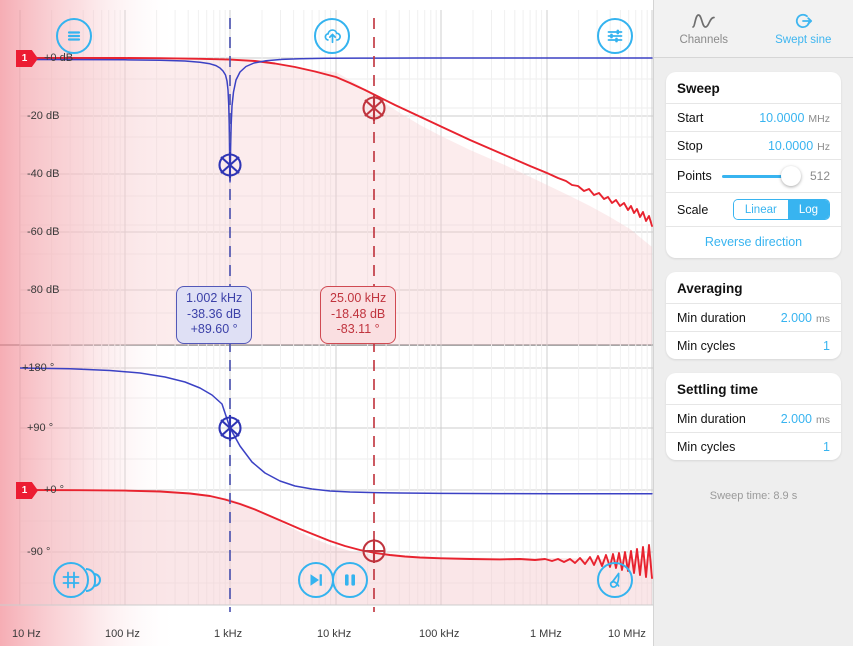 The image size is (853, 646). What do you see at coordinates (823, 419) in the screenshot?
I see `settling-min-duration-unit: ms` at bounding box center [823, 419].